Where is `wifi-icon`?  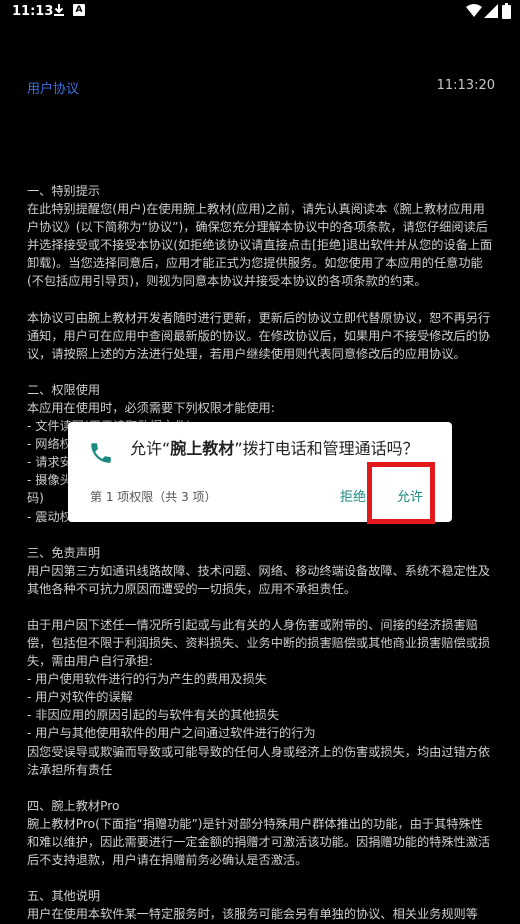
wifi-icon is located at coordinates (474, 10).